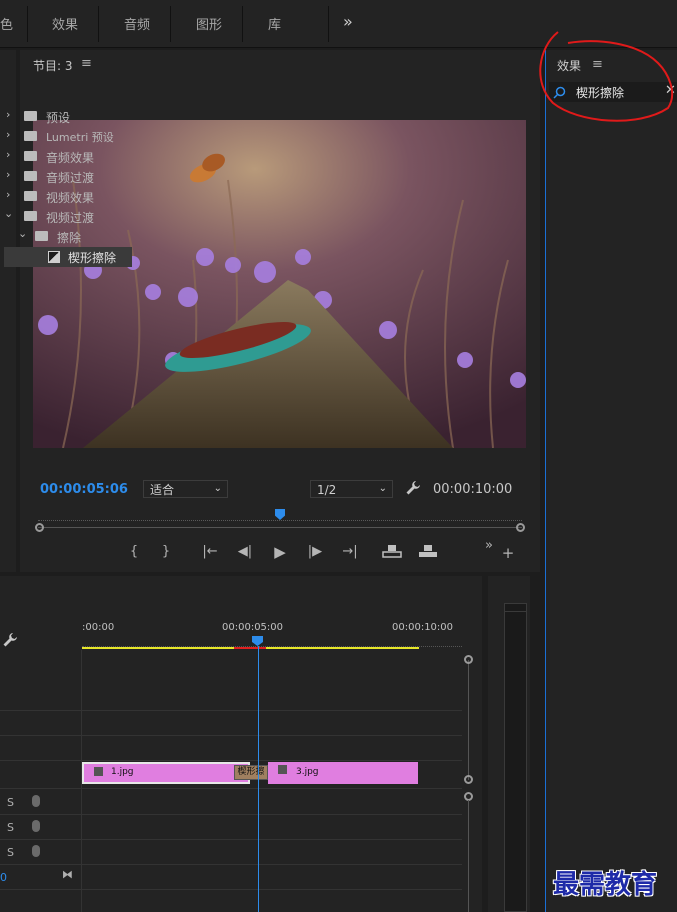 Image resolution: width=677 pixels, height=912 pixels. I want to click on tree-item-presets: › 预设, so click(66, 117).